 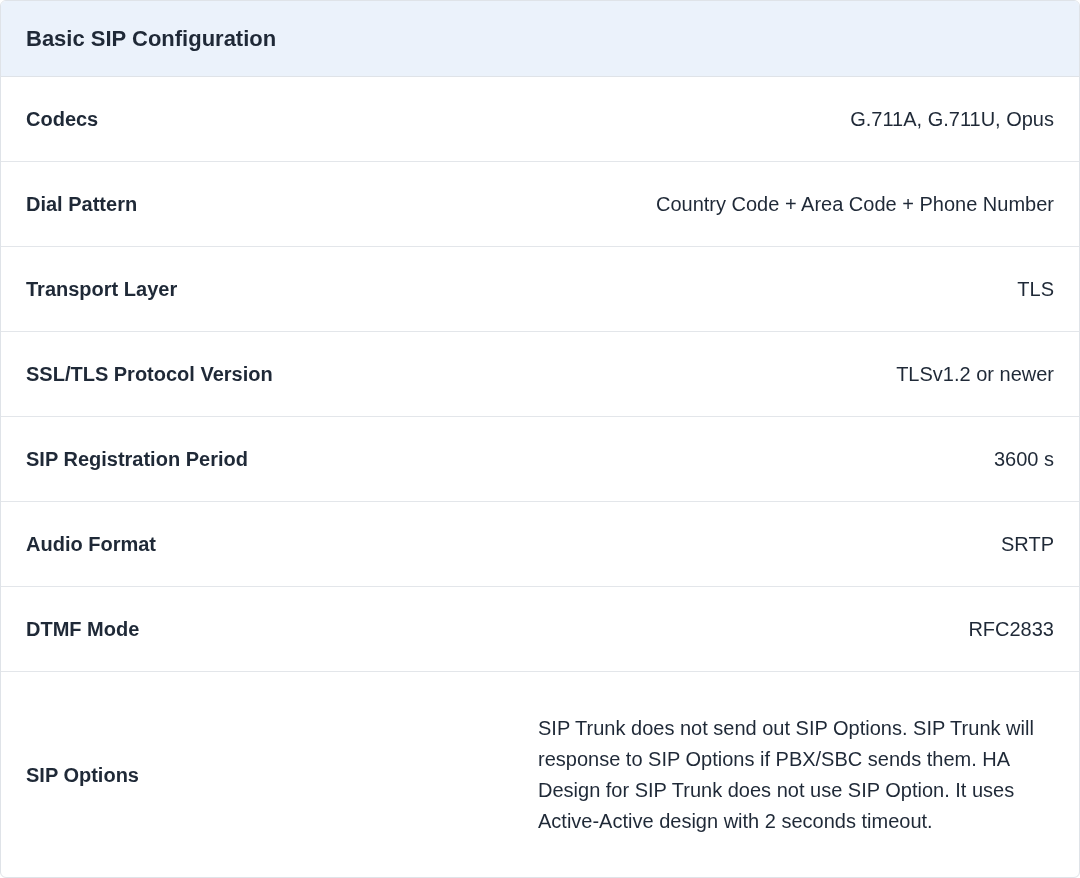 I want to click on setting-value: 3600 s, so click(x=1023, y=459).